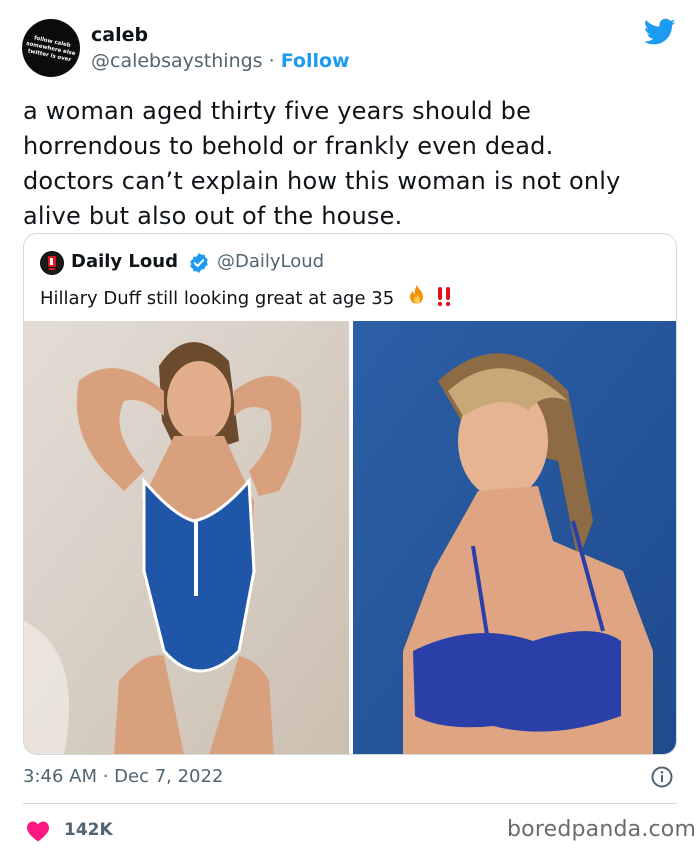 The width and height of the screenshot is (700, 857). Describe the element at coordinates (38, 831) in the screenshot. I see `heart-icon` at that location.